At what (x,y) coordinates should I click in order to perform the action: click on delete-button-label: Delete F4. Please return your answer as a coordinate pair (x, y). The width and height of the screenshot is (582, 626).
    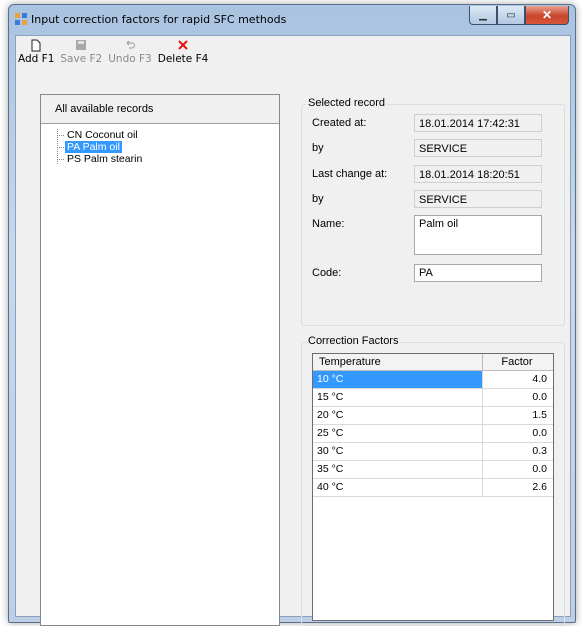
    Looking at the image, I should click on (183, 59).